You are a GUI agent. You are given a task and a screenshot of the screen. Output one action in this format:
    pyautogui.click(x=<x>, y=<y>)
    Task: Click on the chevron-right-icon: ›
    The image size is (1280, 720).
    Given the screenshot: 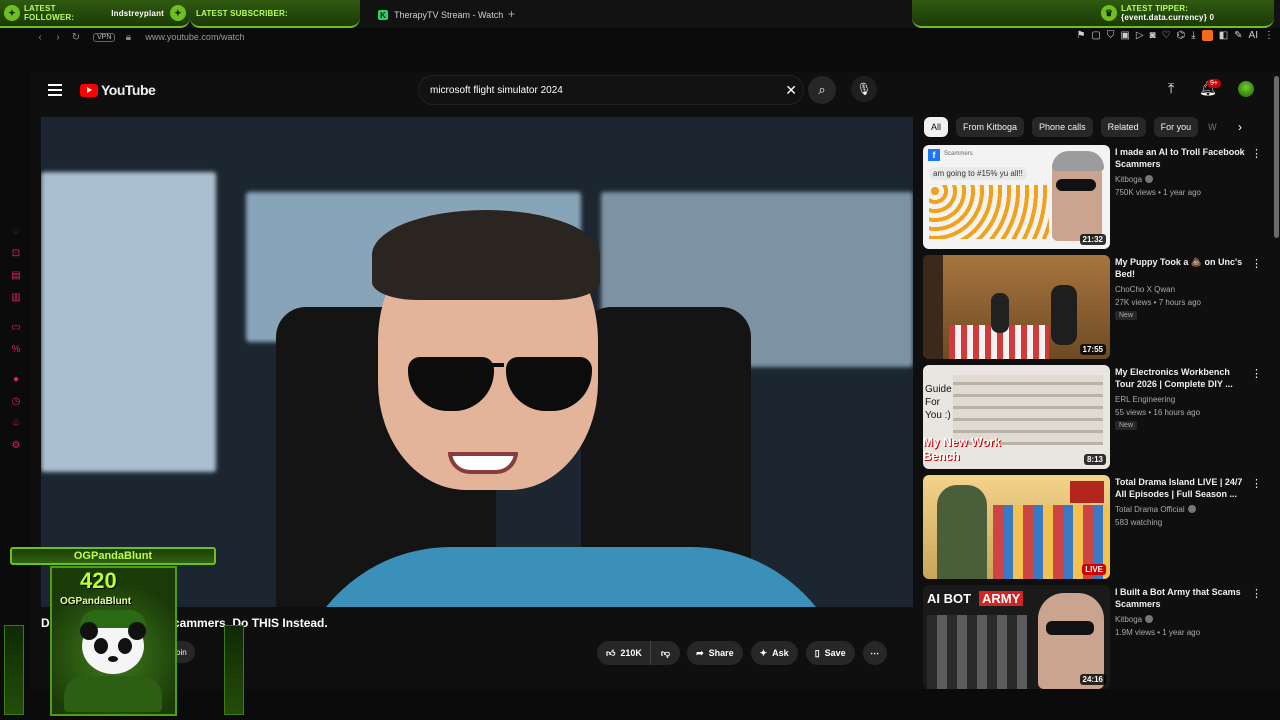 What is the action you would take?
    pyautogui.click(x=1240, y=127)
    